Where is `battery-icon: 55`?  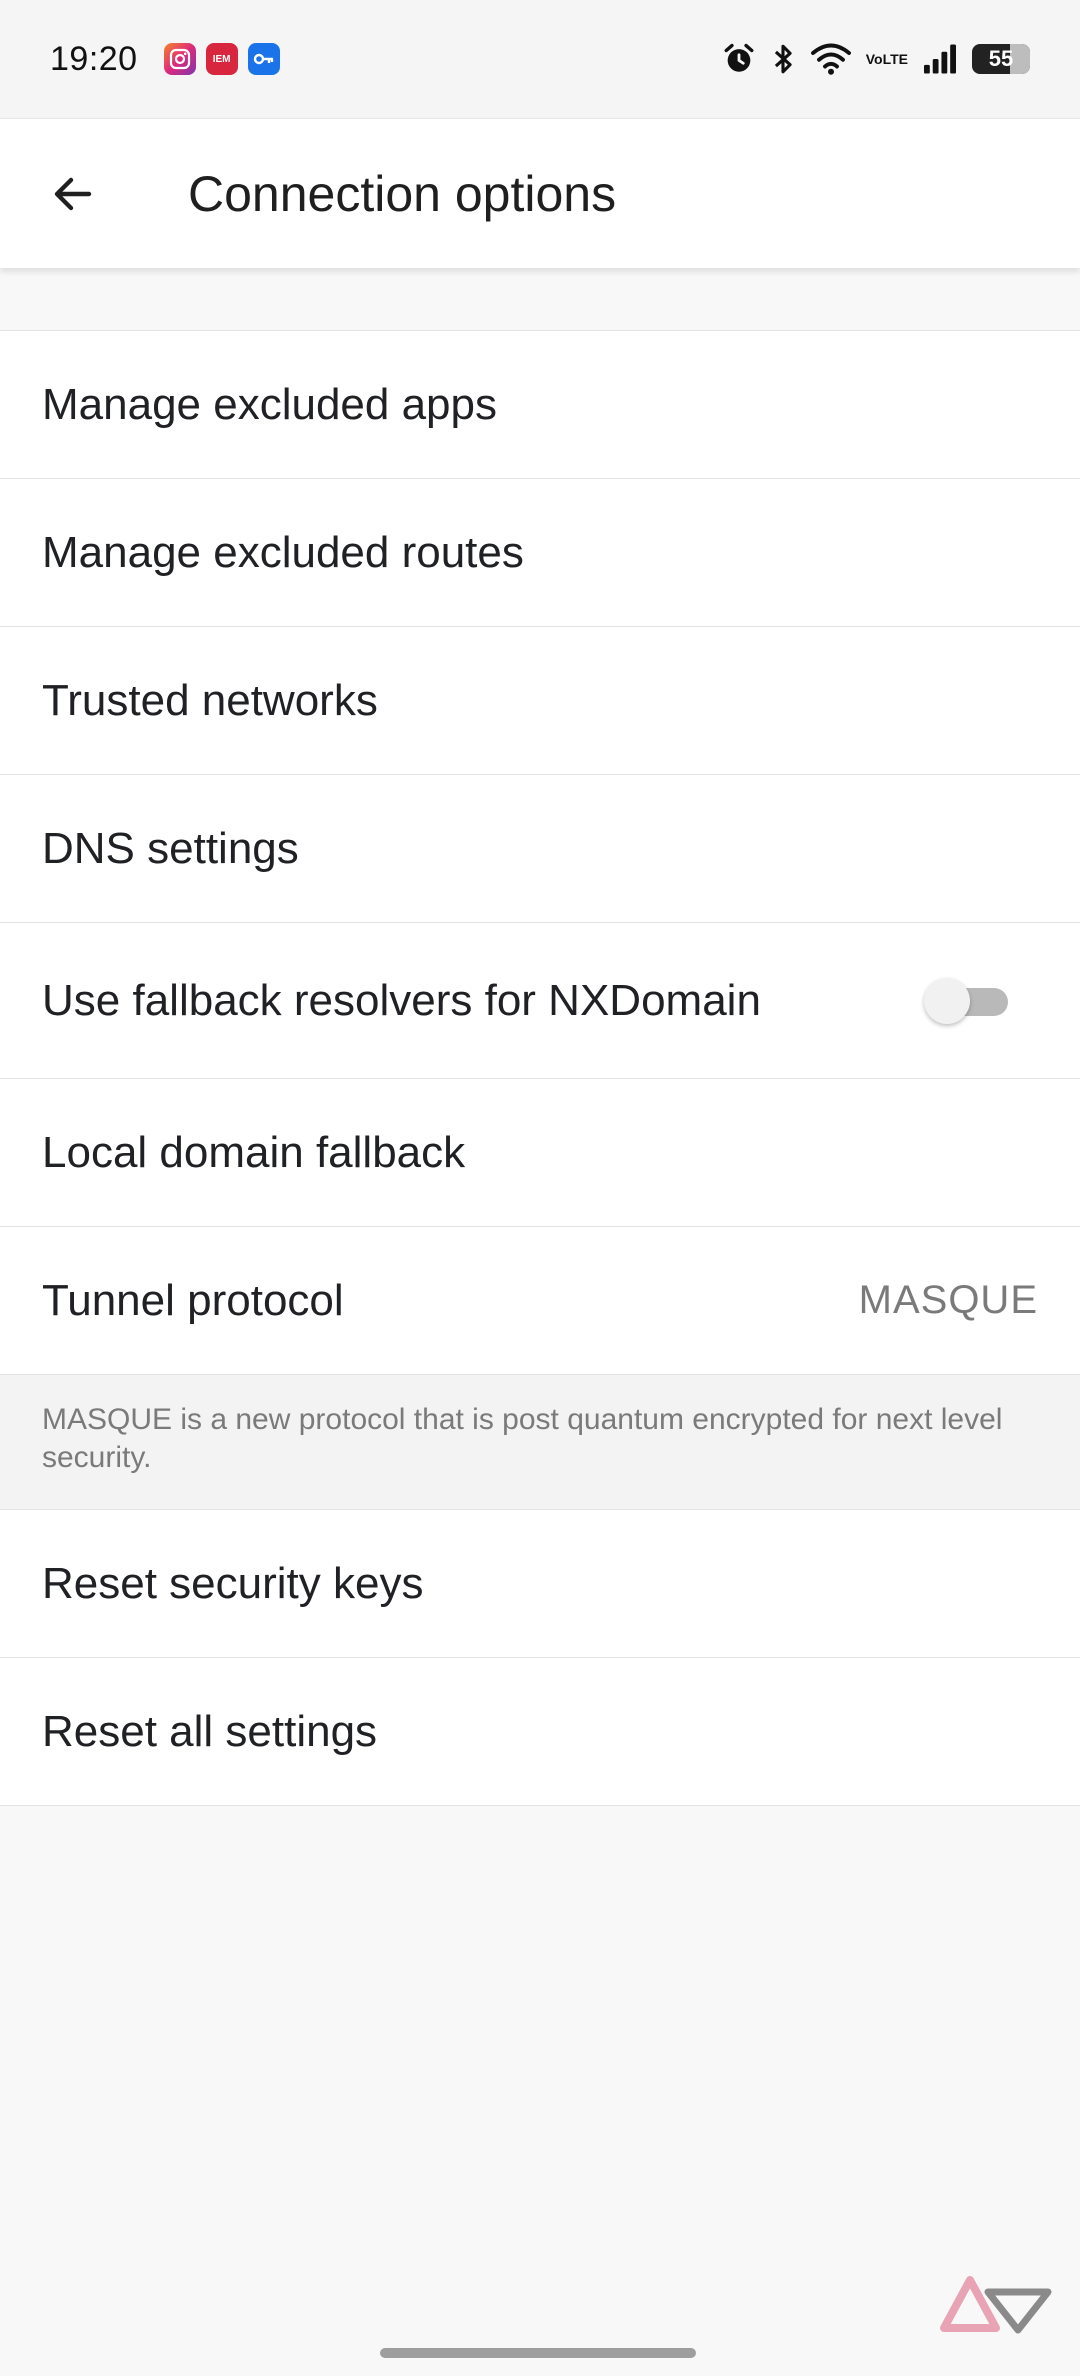
battery-icon: 55 is located at coordinates (1001, 59).